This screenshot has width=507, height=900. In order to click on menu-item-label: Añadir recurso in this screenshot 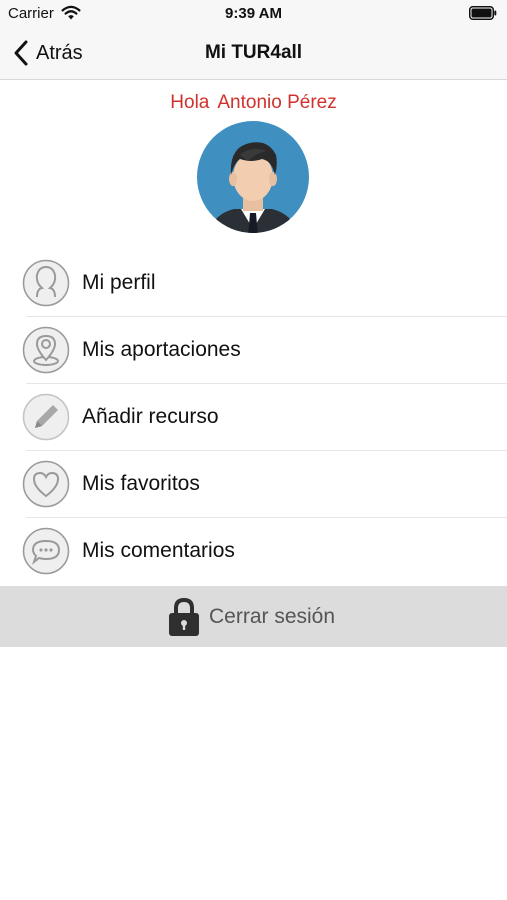, I will do `click(150, 416)`.